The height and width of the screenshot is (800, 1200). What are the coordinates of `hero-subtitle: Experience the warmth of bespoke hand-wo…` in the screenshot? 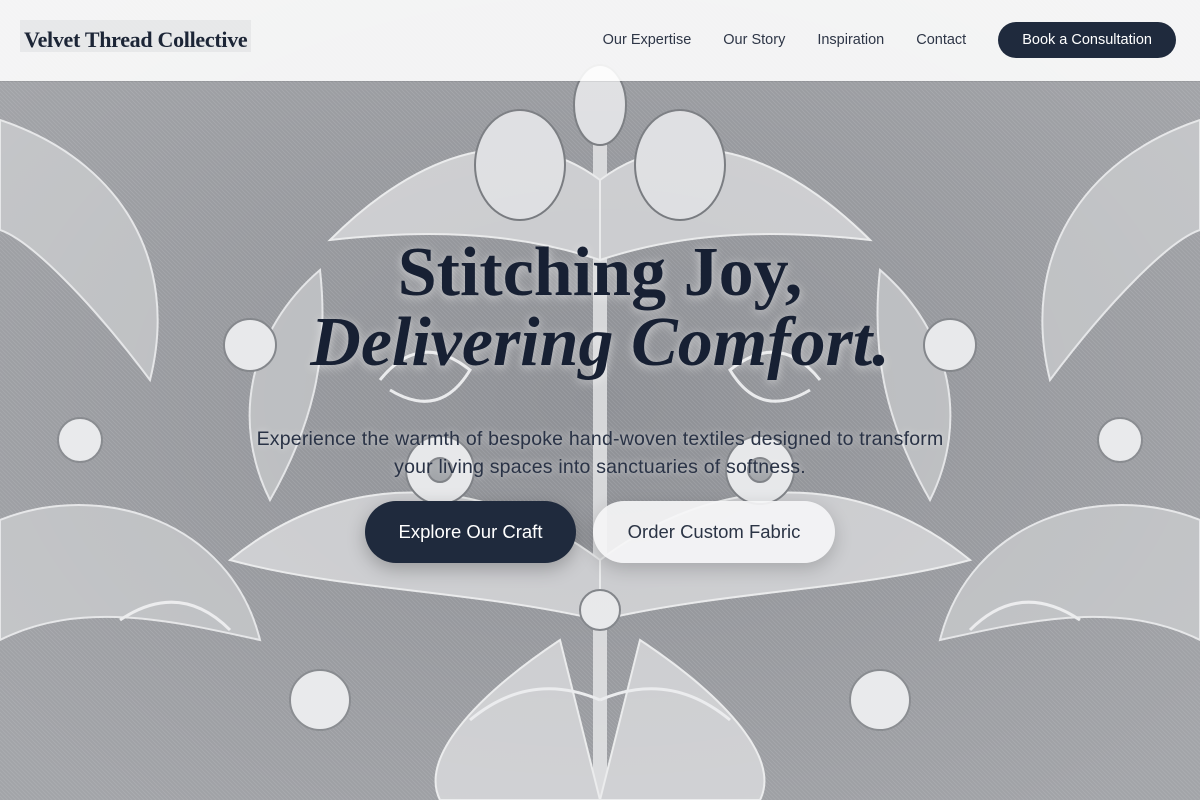 It's located at (600, 452).